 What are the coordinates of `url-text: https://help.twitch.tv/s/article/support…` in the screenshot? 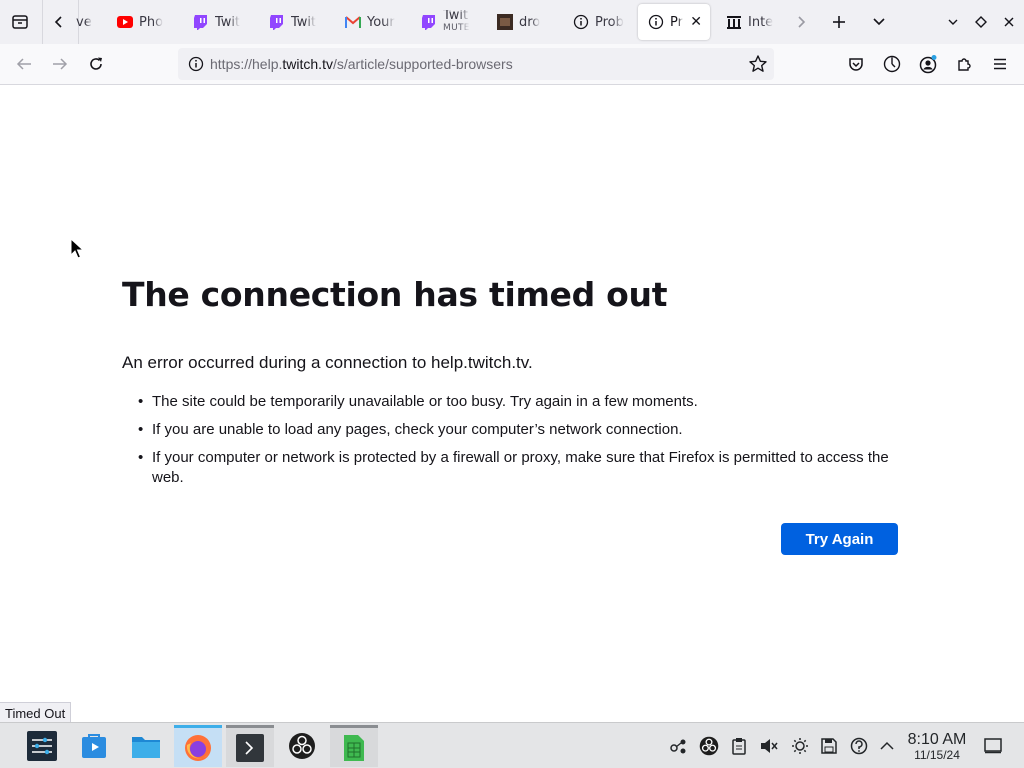 It's located at (361, 64).